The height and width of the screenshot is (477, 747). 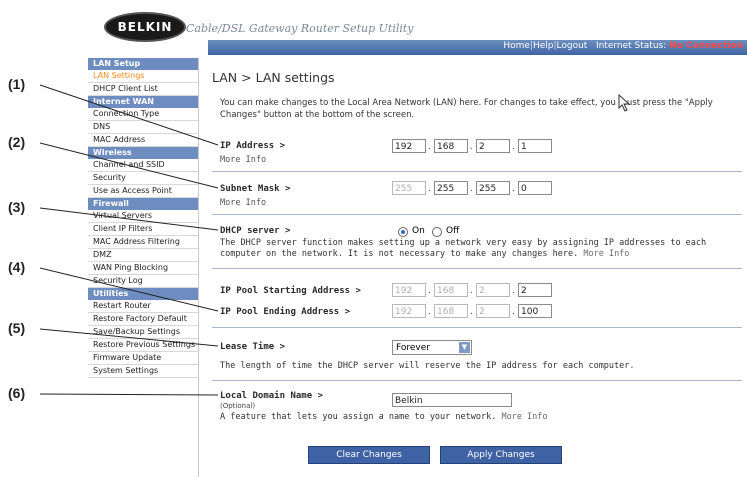 I want to click on callout-4-leader, so click(x=129, y=289).